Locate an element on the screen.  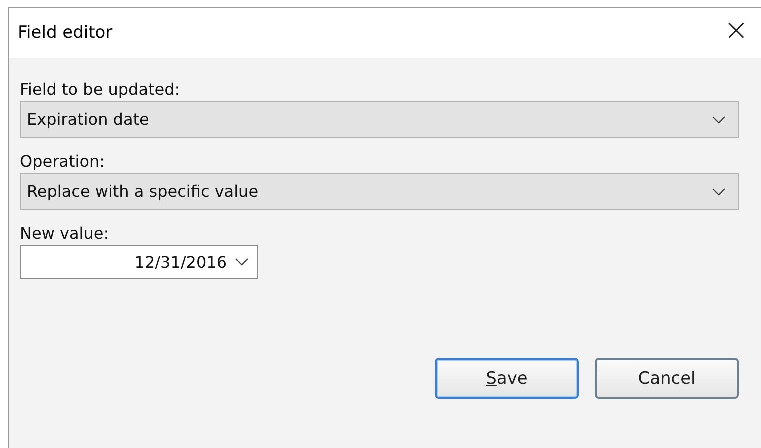
save-button: Save is located at coordinates (507, 378).